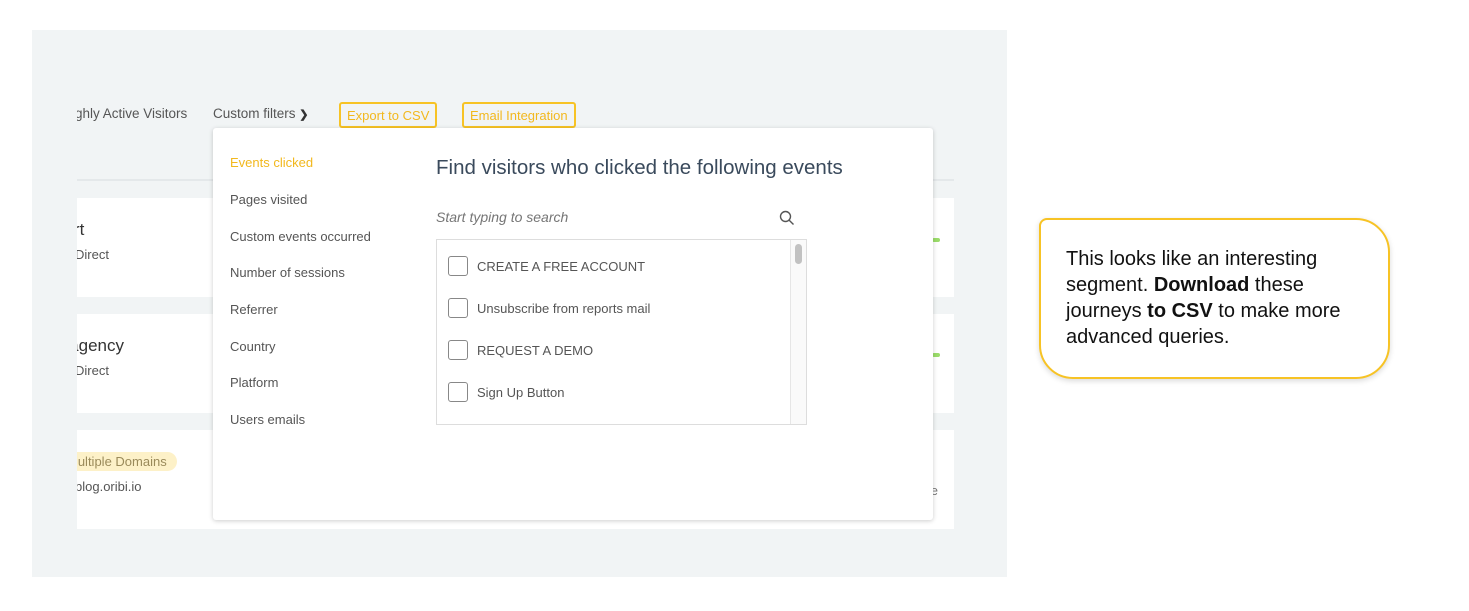 This screenshot has height=611, width=1469. Describe the element at coordinates (267, 419) in the screenshot. I see `menu-users-emails: Users emails` at that location.